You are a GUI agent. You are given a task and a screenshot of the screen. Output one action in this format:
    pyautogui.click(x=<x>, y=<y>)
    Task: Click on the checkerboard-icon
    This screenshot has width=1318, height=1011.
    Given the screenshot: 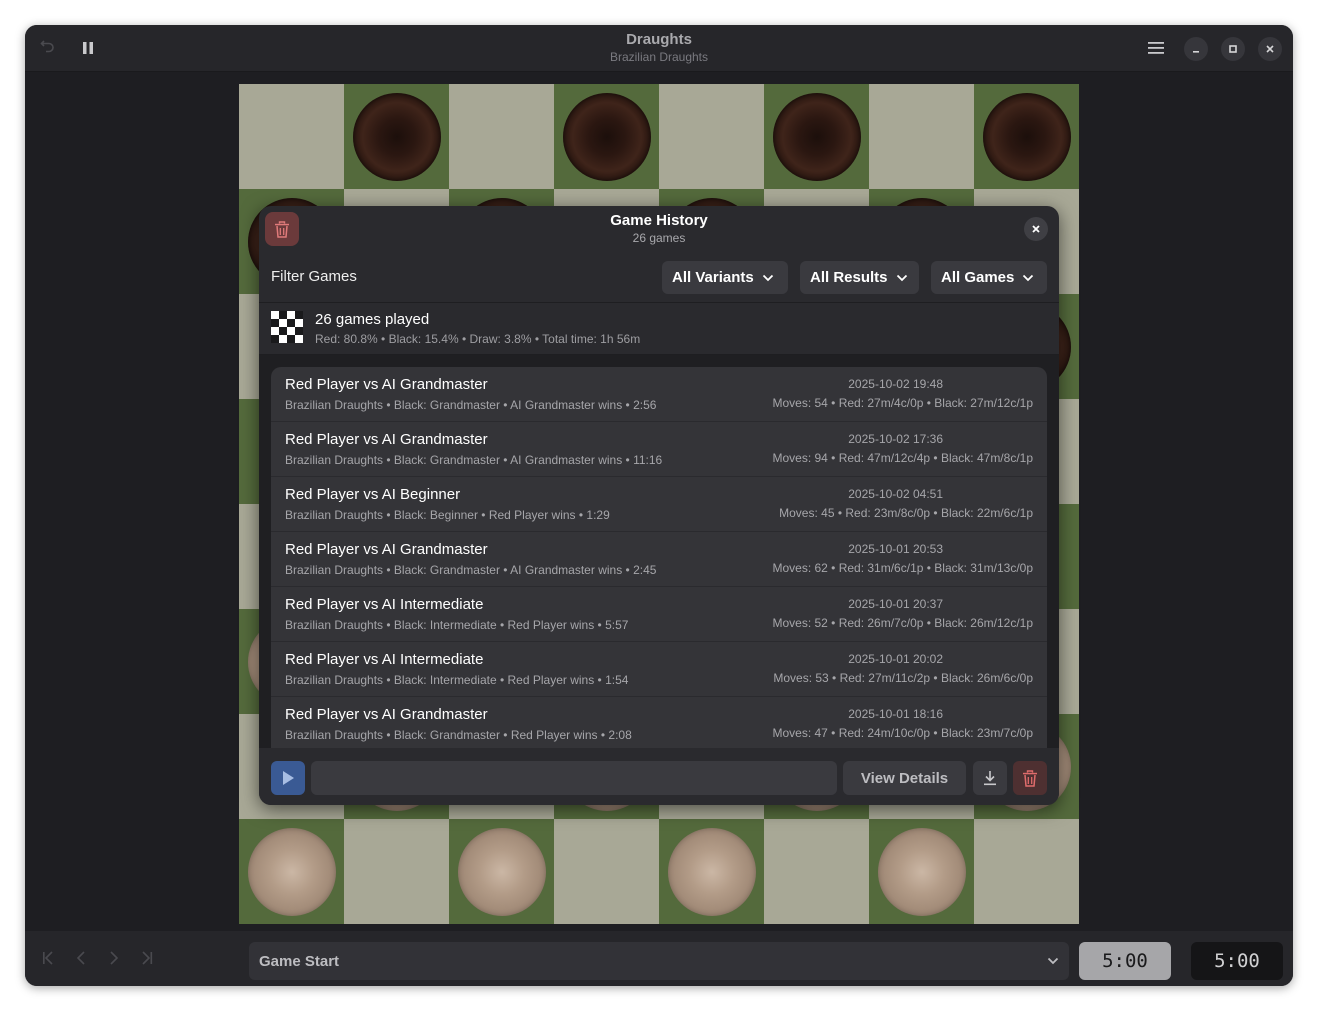 What is the action you would take?
    pyautogui.click(x=287, y=327)
    